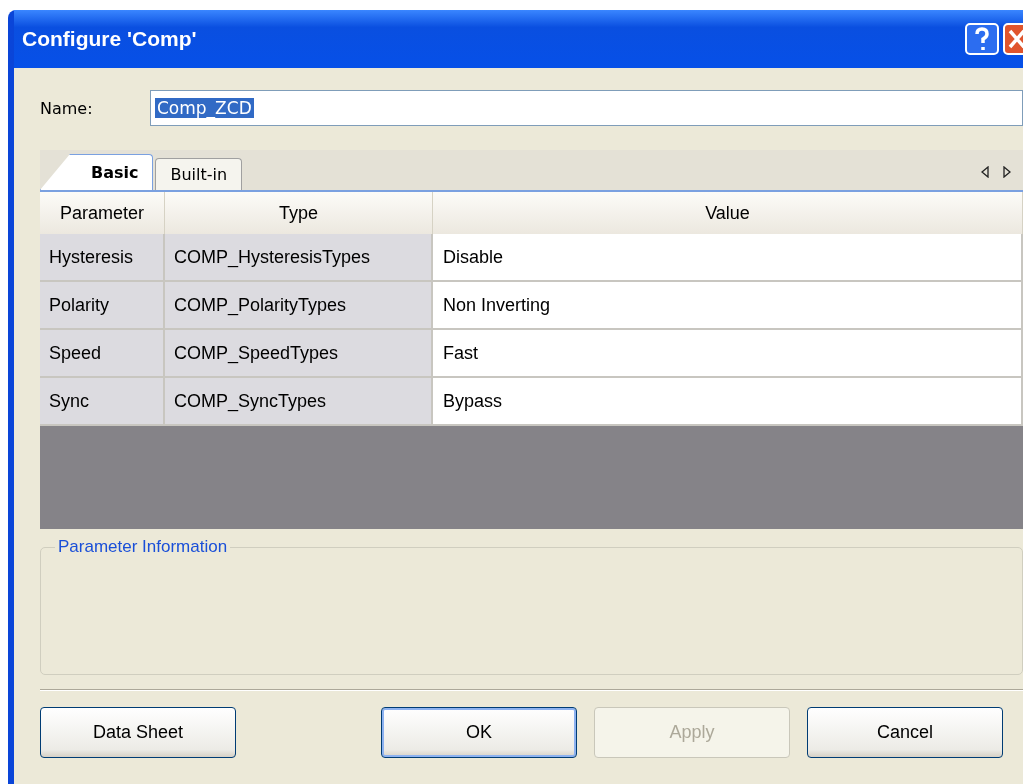 This screenshot has width=1023, height=784. Describe the element at coordinates (199, 174) in the screenshot. I see `tab: Built-in` at that location.